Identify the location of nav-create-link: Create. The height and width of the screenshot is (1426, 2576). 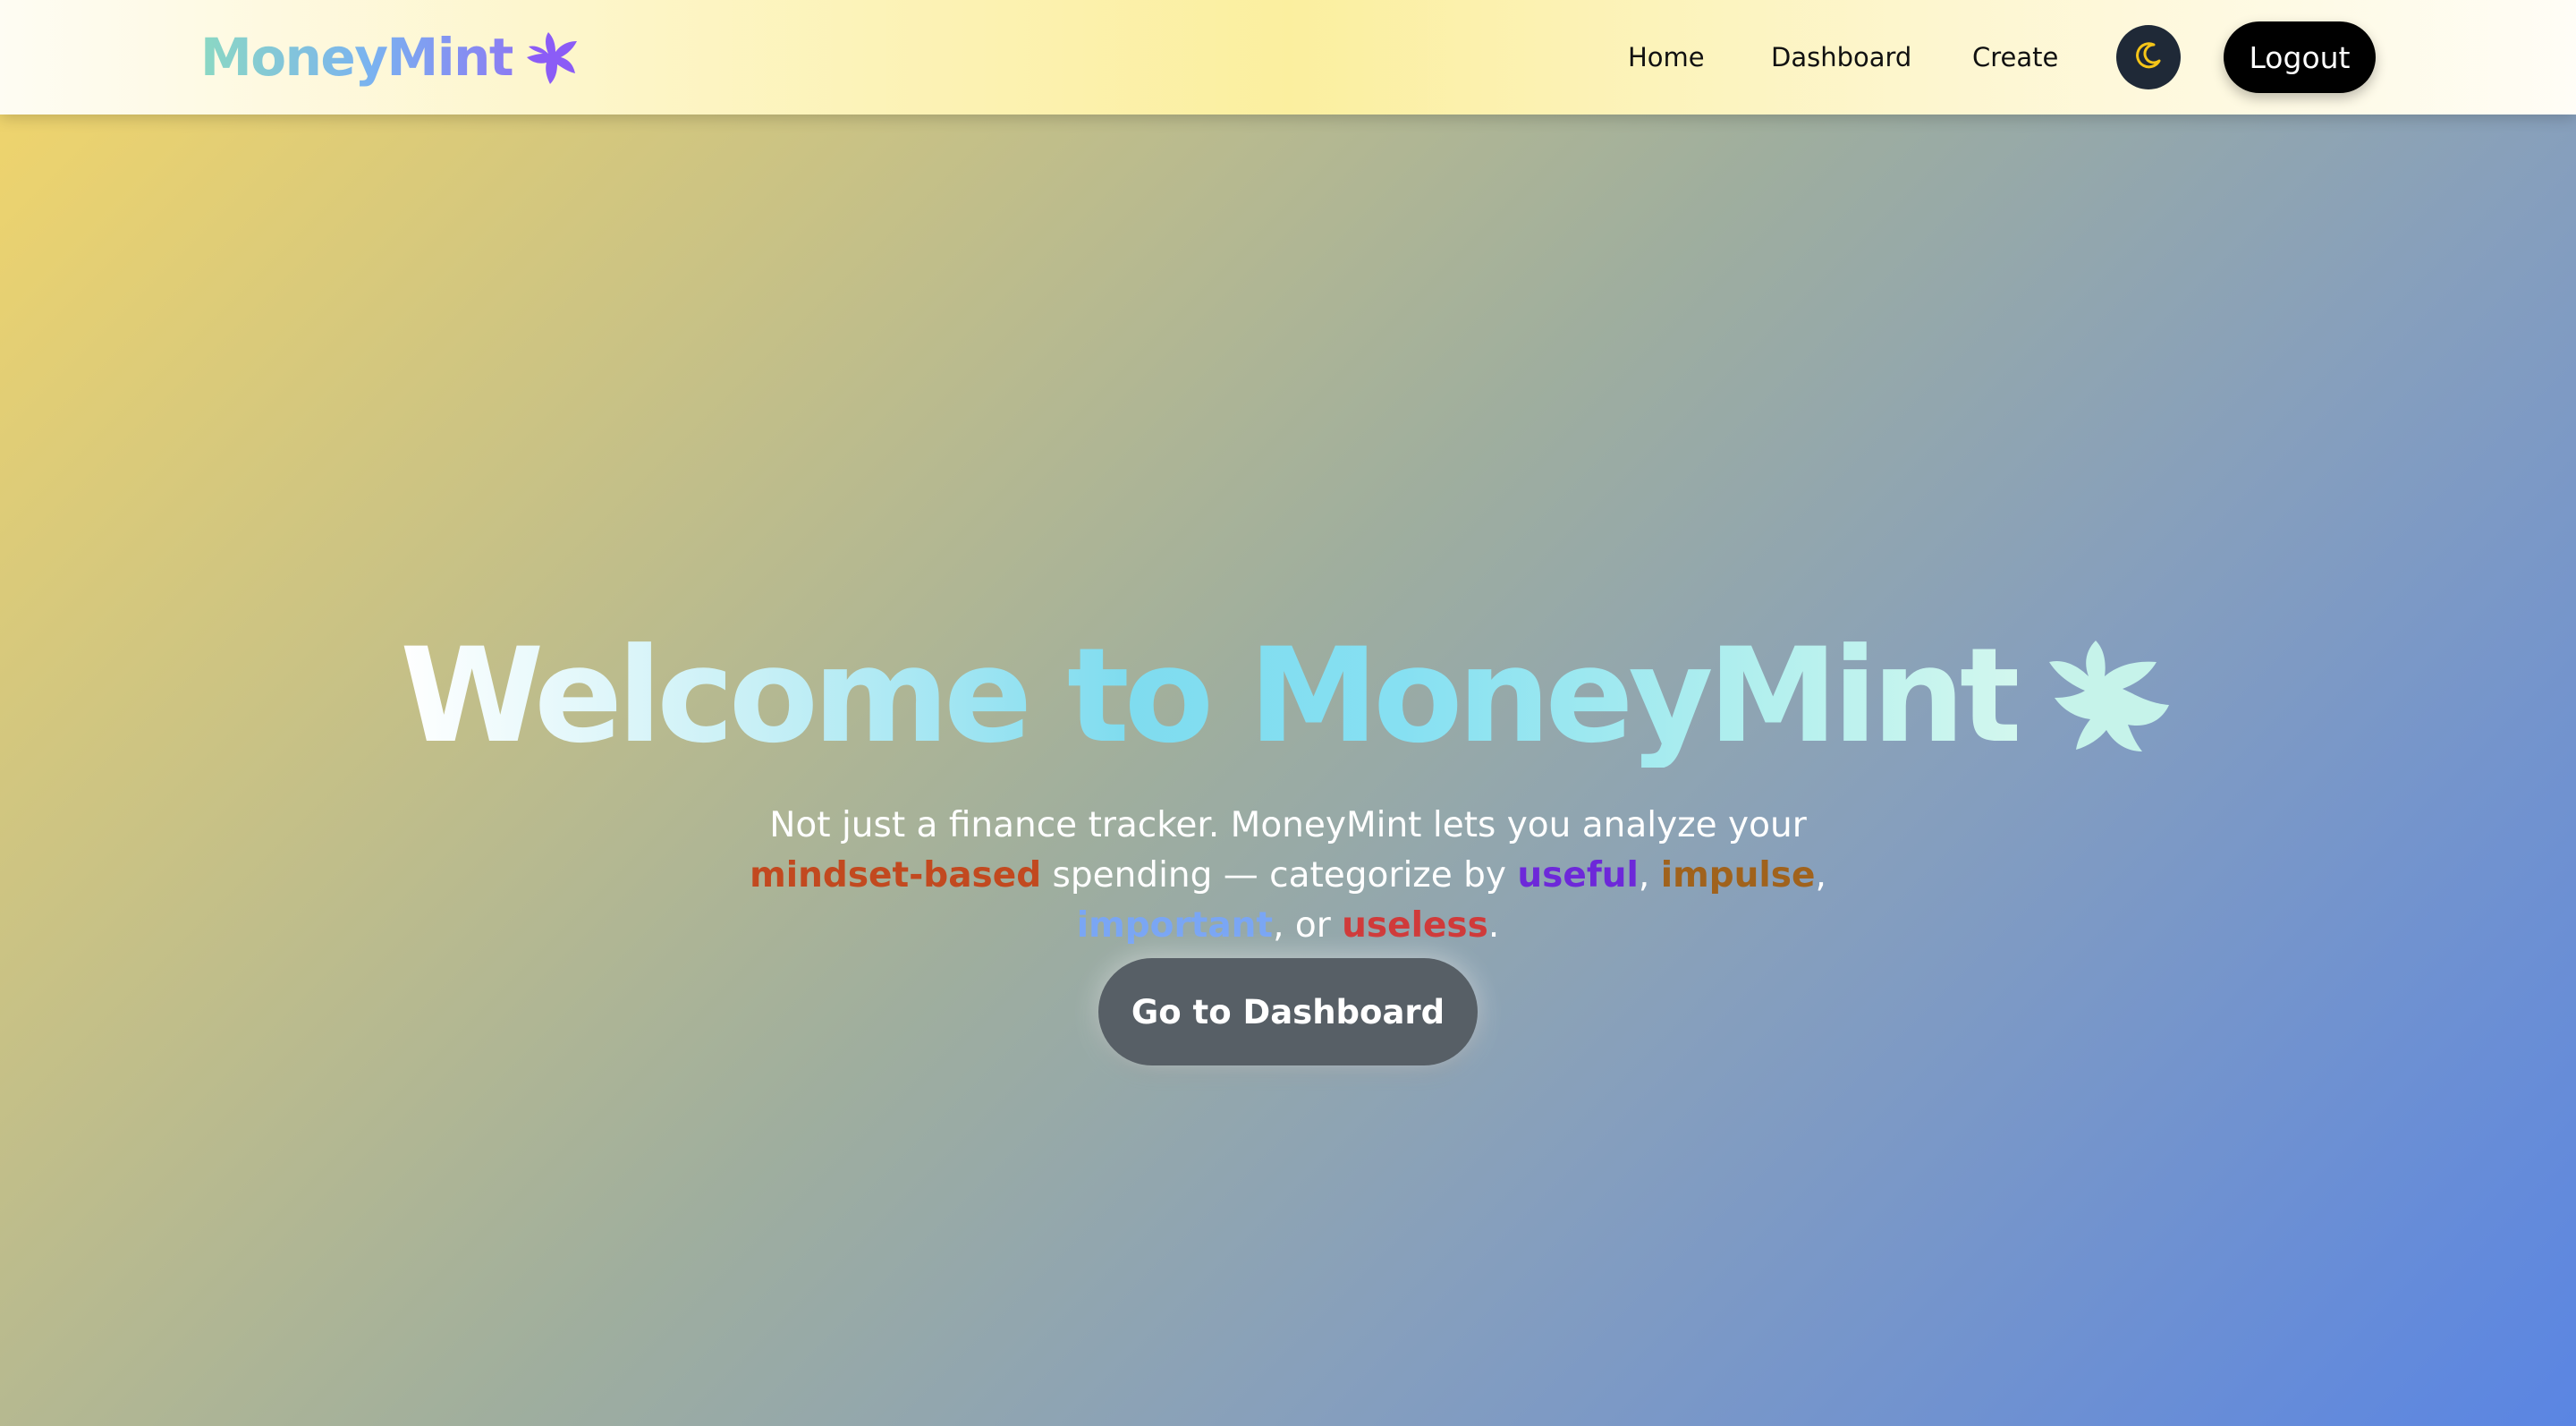
(2015, 57).